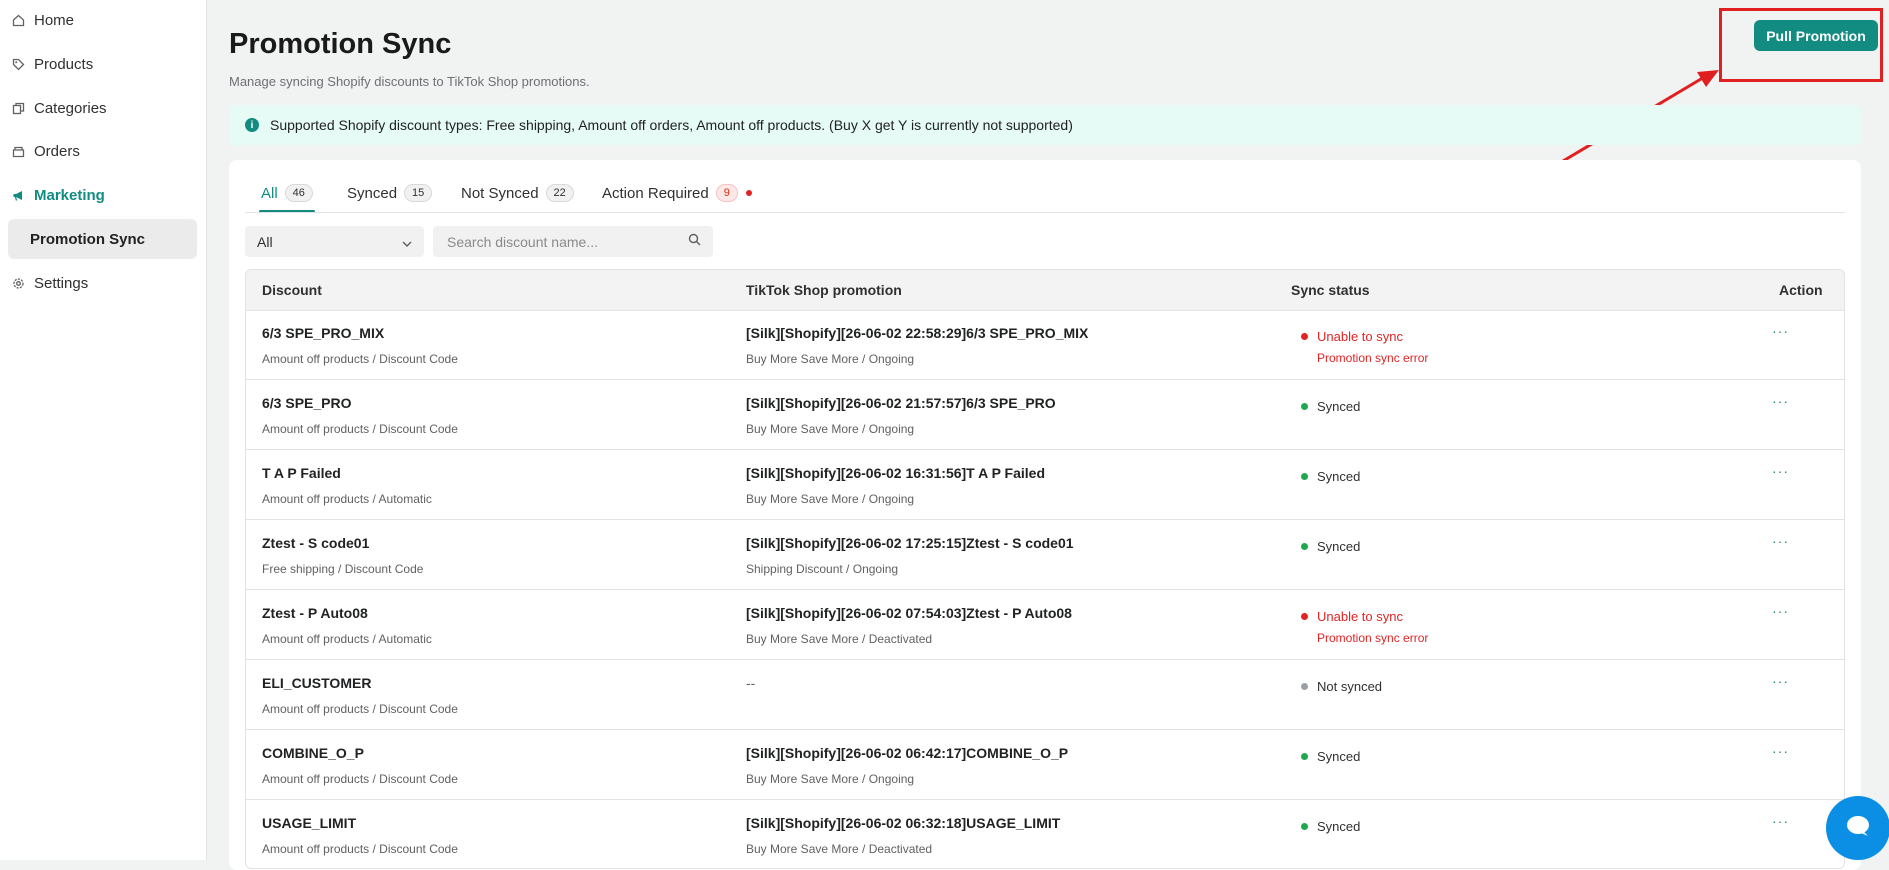 This screenshot has height=870, width=1889. I want to click on tab-count: 22, so click(559, 193).